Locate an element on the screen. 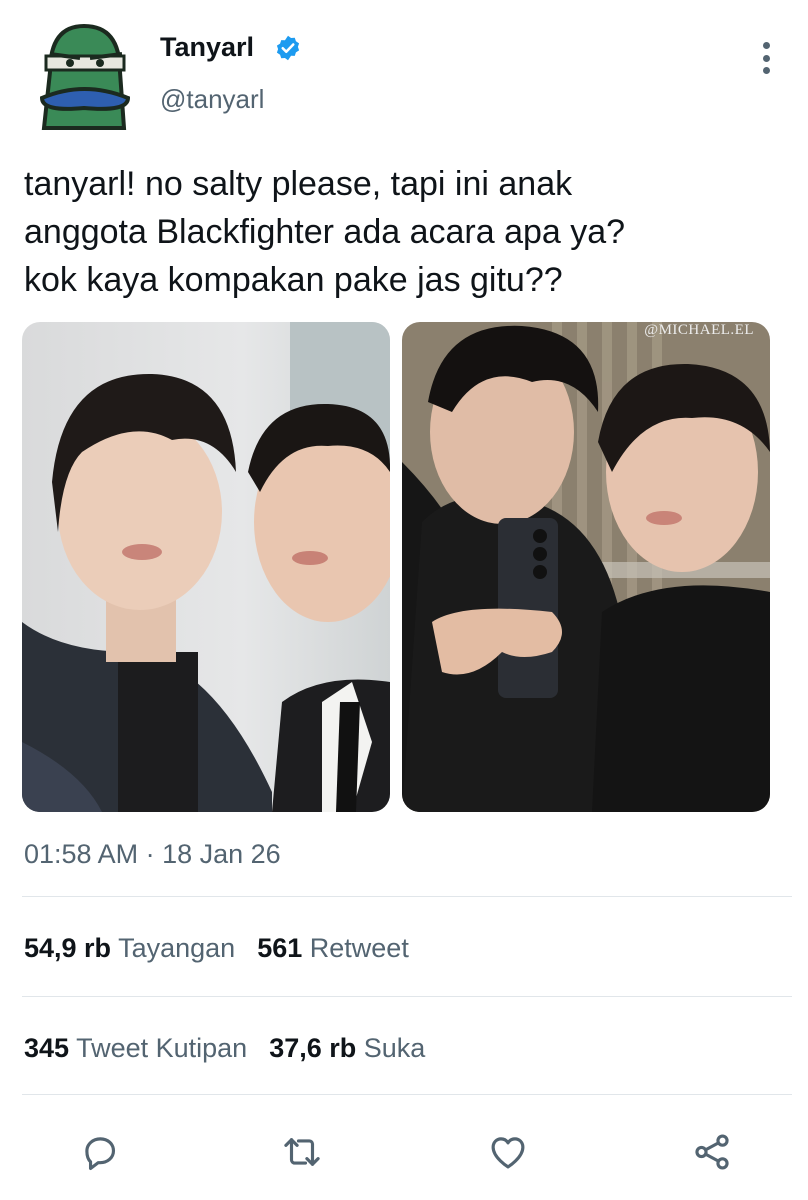 This screenshot has width=808, height=1200. display-name: Tanyarl is located at coordinates (207, 47).